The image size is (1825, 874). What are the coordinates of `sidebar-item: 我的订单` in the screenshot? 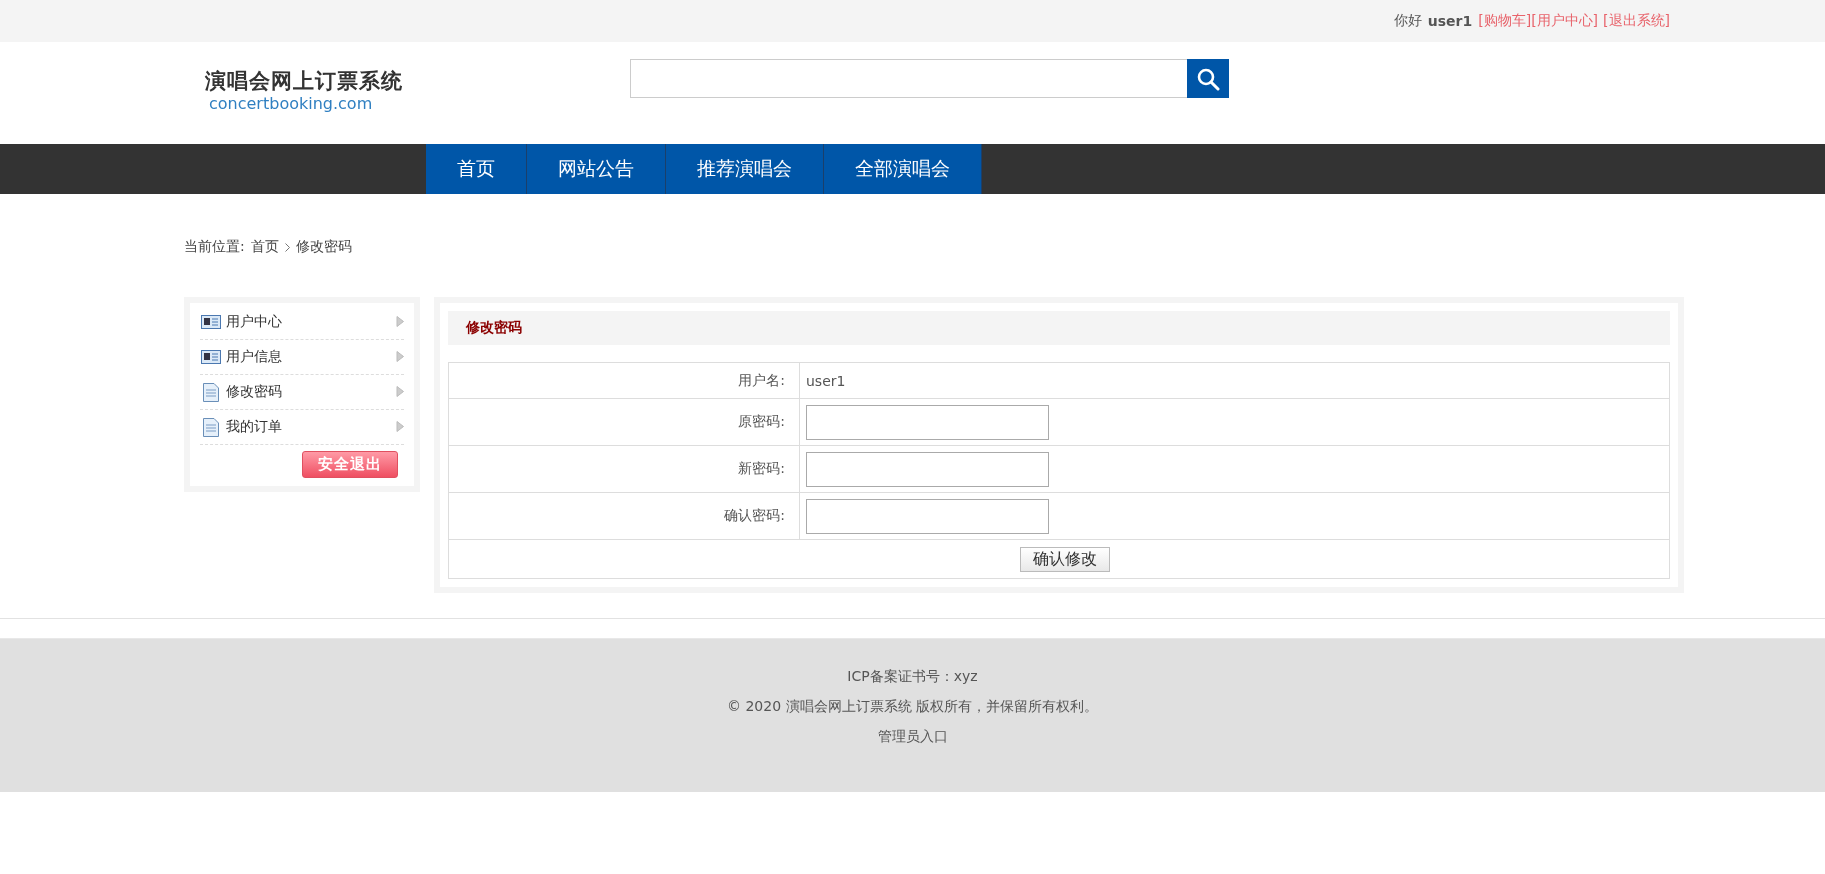 It's located at (302, 427).